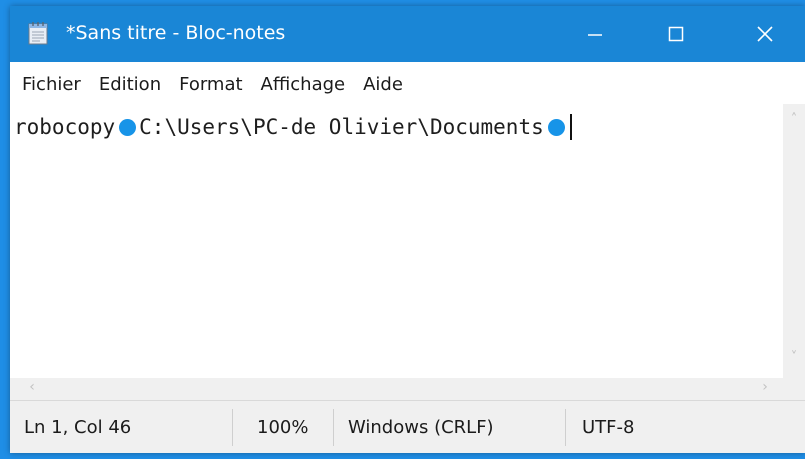 Image resolution: width=805 pixels, height=459 pixels. What do you see at coordinates (794, 122) in the screenshot?
I see `scroll-up-icon: ˄` at bounding box center [794, 122].